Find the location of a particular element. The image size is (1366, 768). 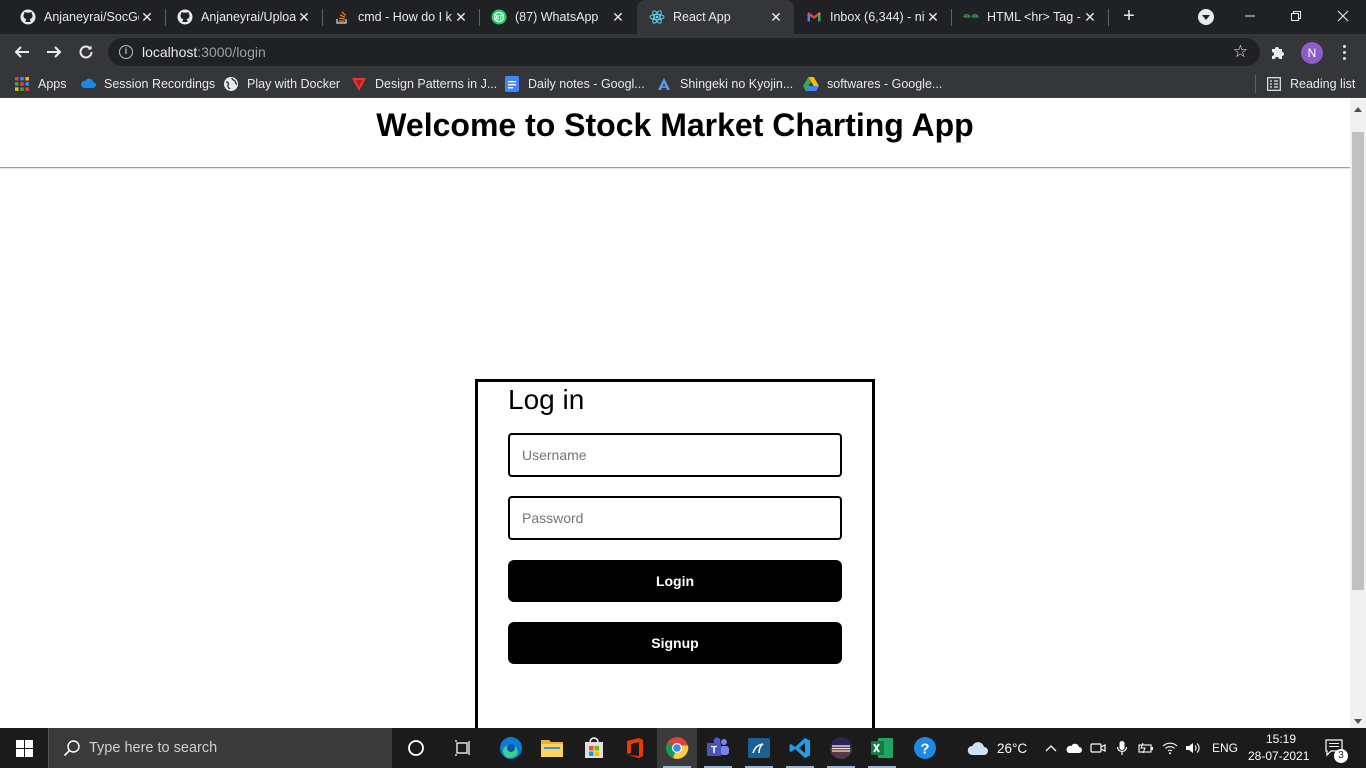

windows-logo-icon is located at coordinates (24, 748).